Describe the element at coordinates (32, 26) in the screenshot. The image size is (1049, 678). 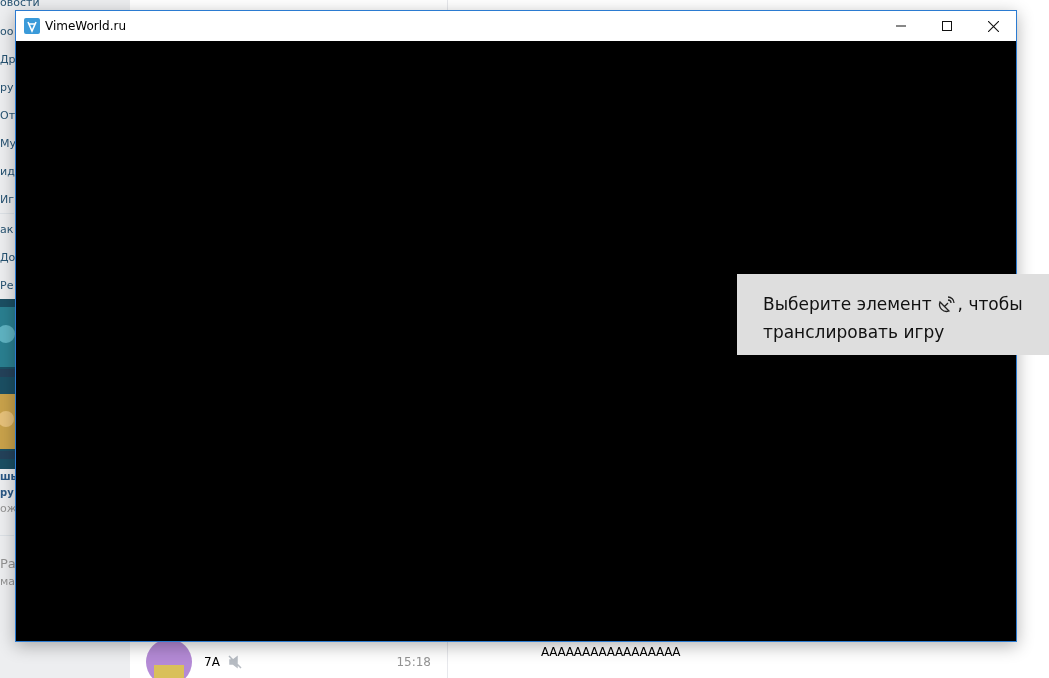
I see `app-logo-icon` at that location.